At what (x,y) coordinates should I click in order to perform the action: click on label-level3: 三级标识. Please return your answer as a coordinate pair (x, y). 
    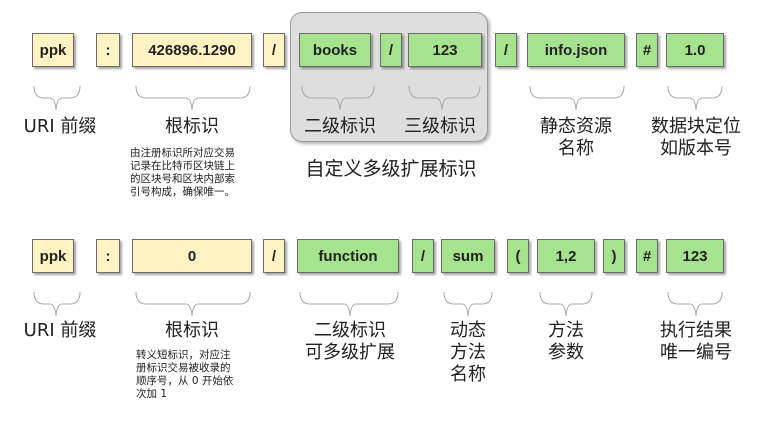
    Looking at the image, I should click on (440, 126).